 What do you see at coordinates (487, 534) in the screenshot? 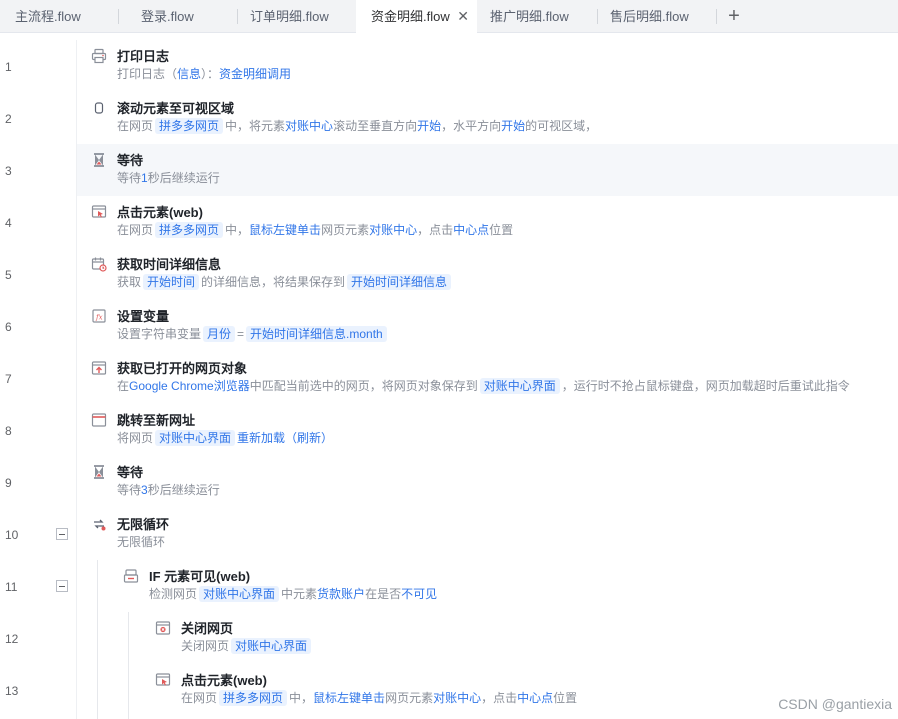
I see `step-row: 无限循环 无限循环` at bounding box center [487, 534].